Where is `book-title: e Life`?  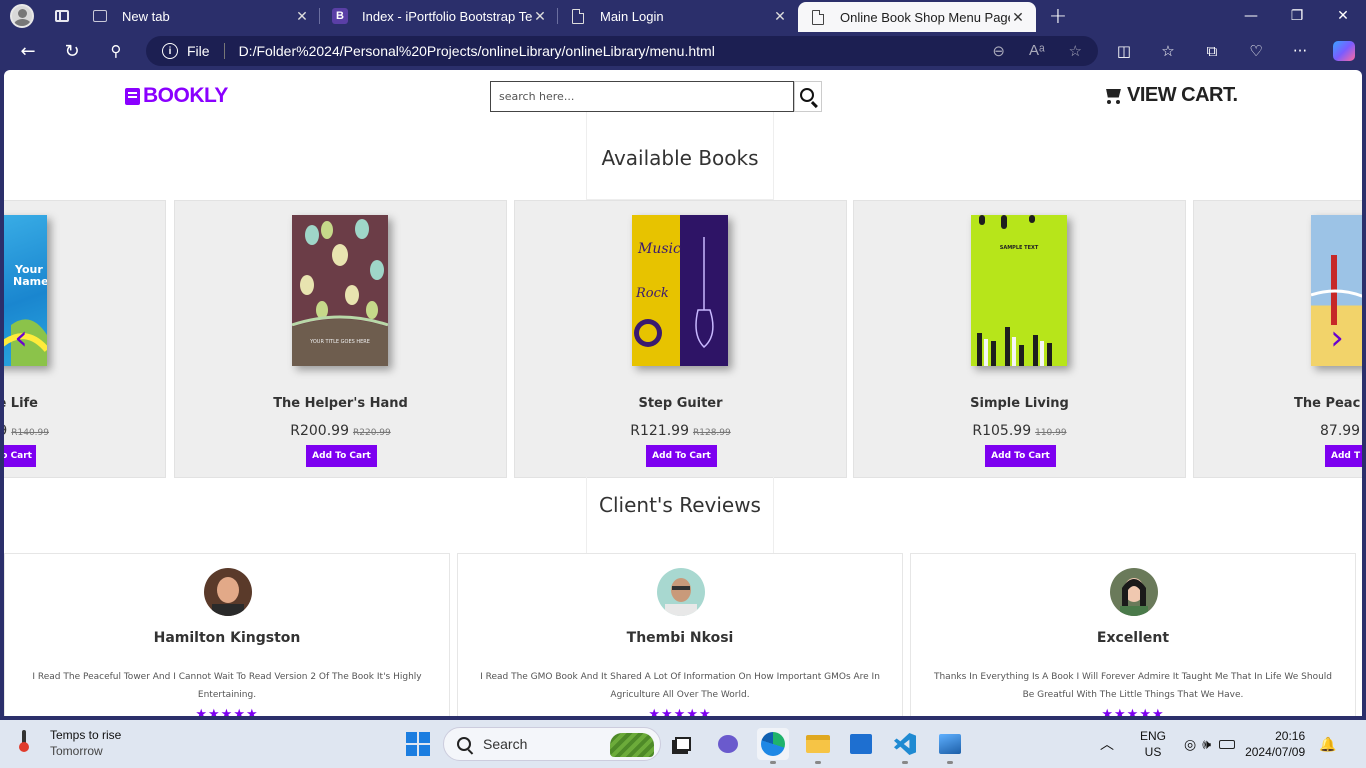
book-title: e Life is located at coordinates (21, 403).